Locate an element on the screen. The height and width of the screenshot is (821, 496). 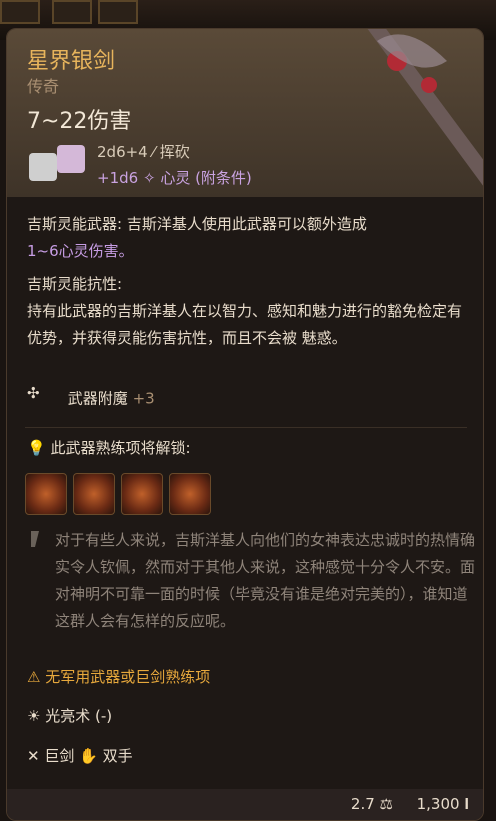
warning: ⚠ 无军用武器或巨剑熟练项 is located at coordinates (118, 676).